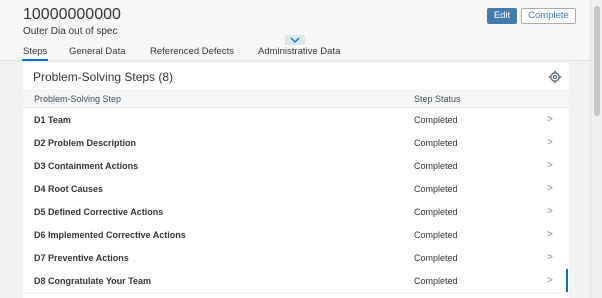 Image resolution: width=602 pixels, height=298 pixels. I want to click on panel-title: Problem-Solving Steps (8), so click(103, 77).